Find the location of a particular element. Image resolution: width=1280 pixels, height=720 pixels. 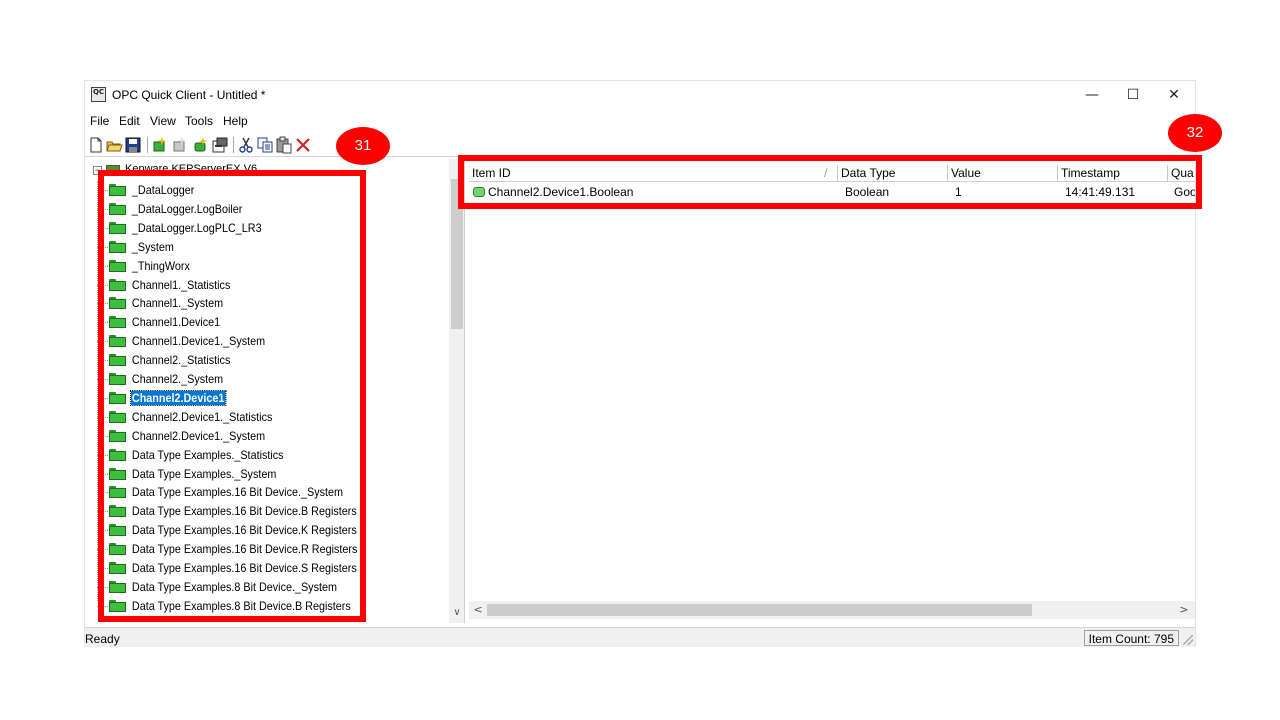

new-icon is located at coordinates (96, 145).